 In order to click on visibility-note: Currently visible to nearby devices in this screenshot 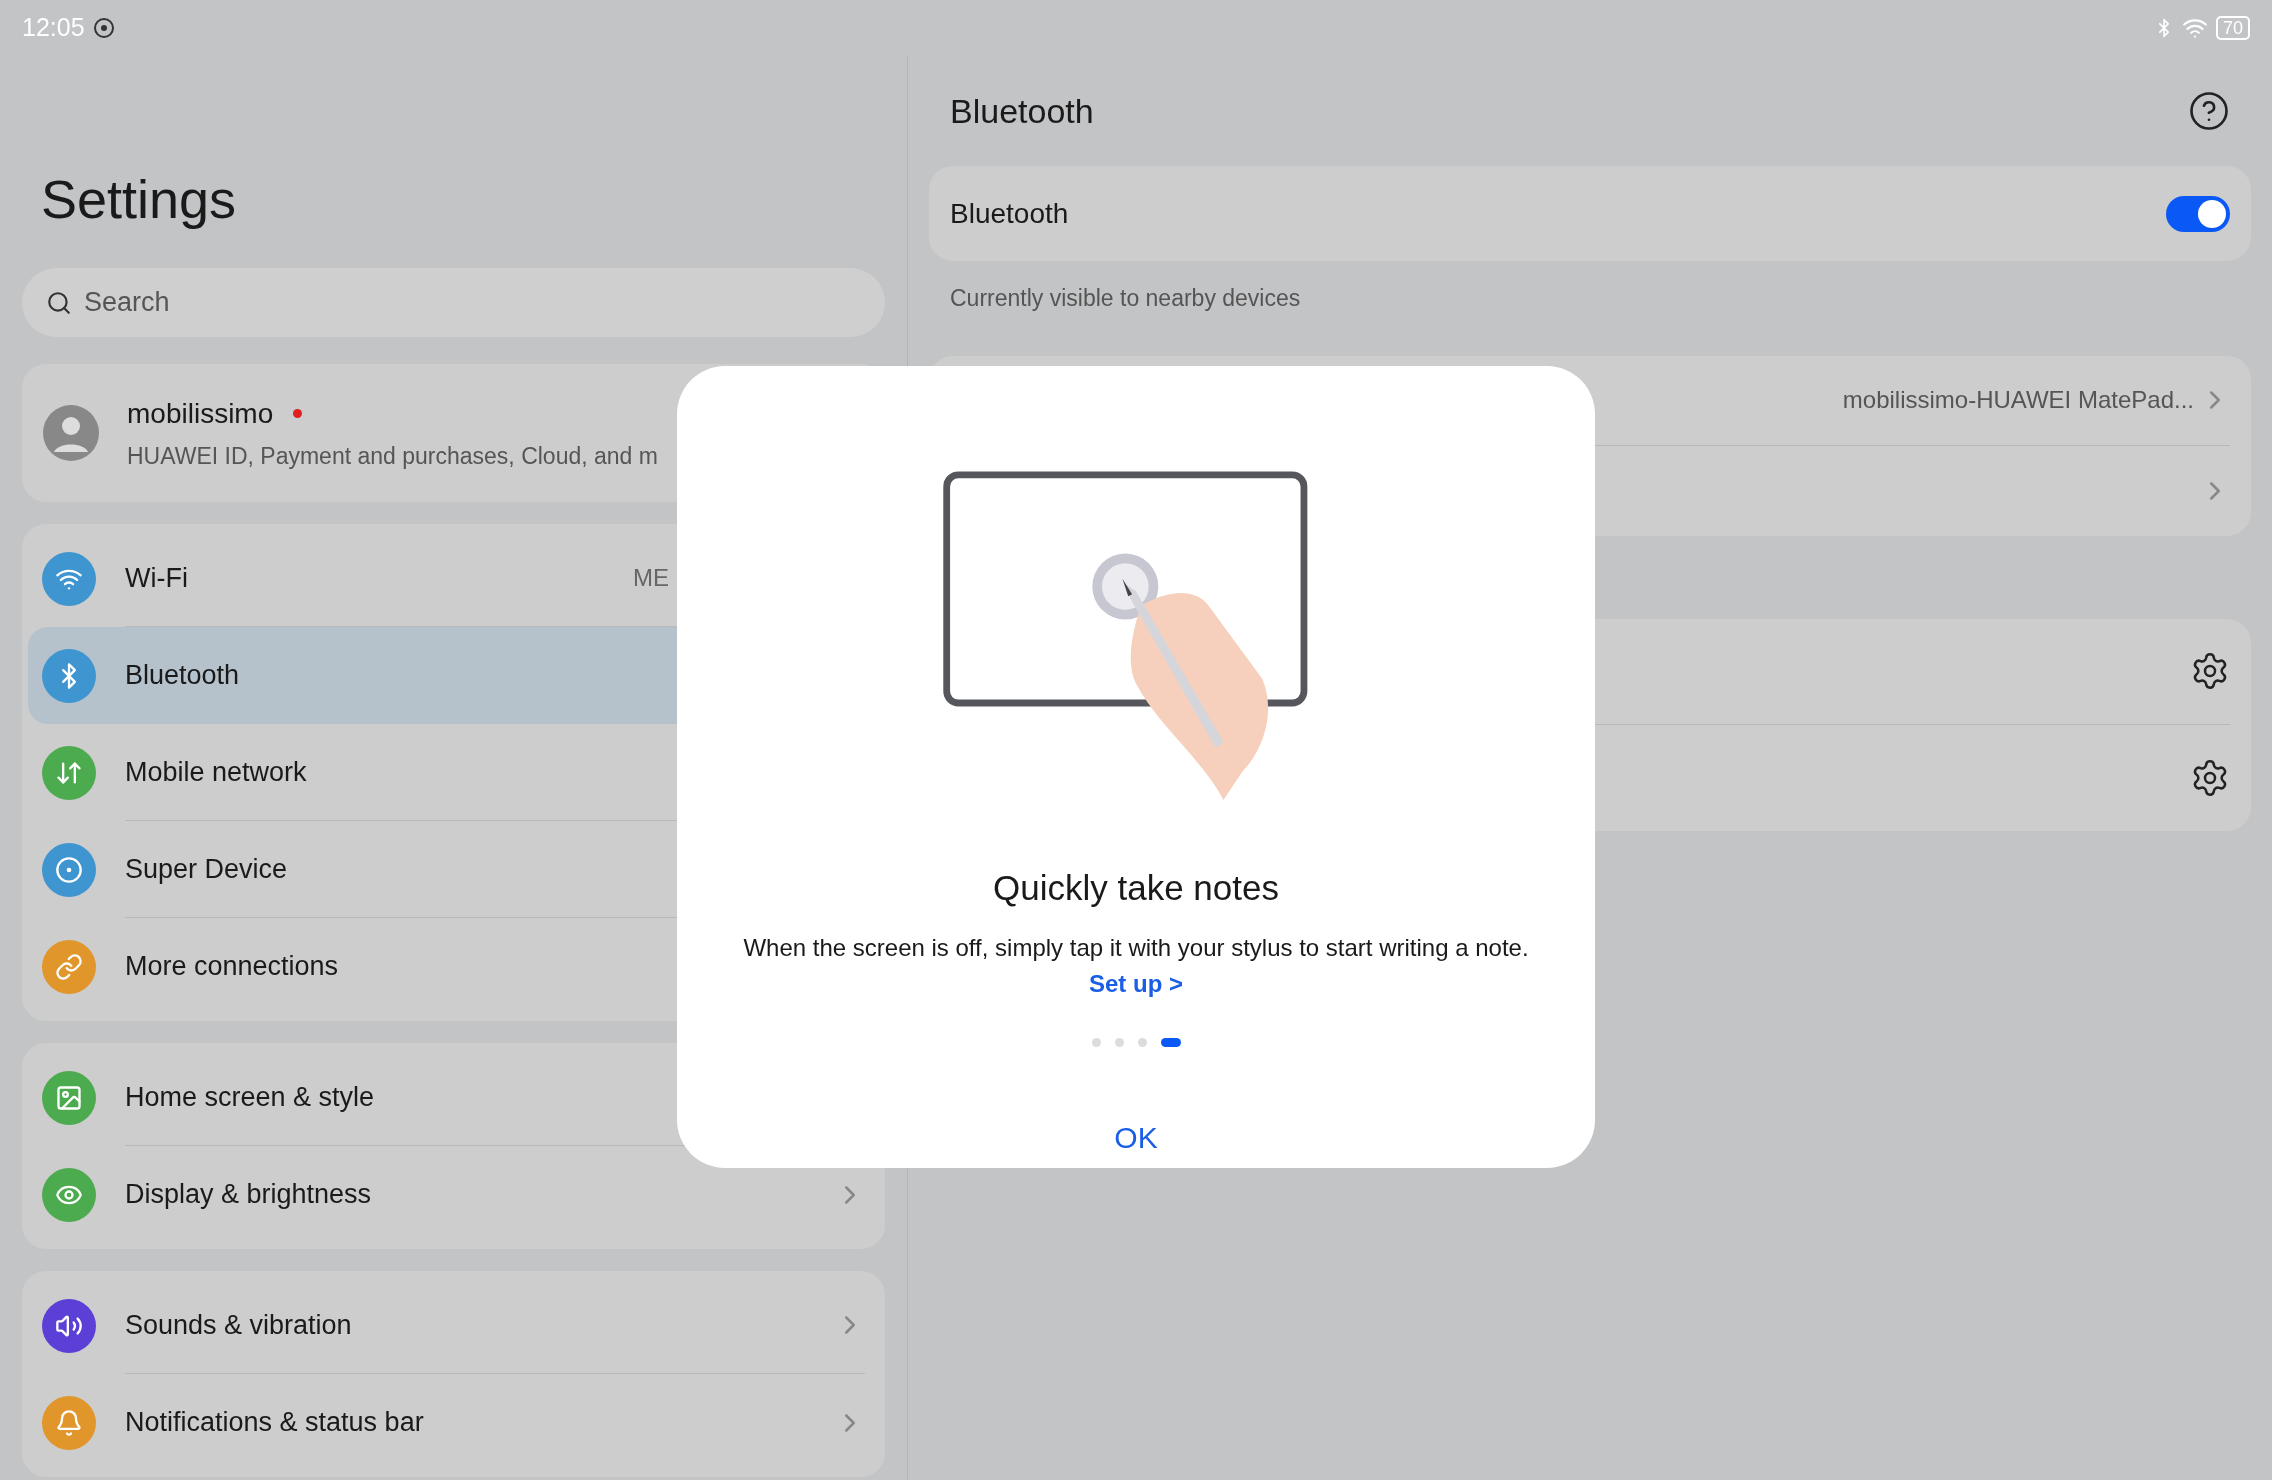, I will do `click(1125, 298)`.